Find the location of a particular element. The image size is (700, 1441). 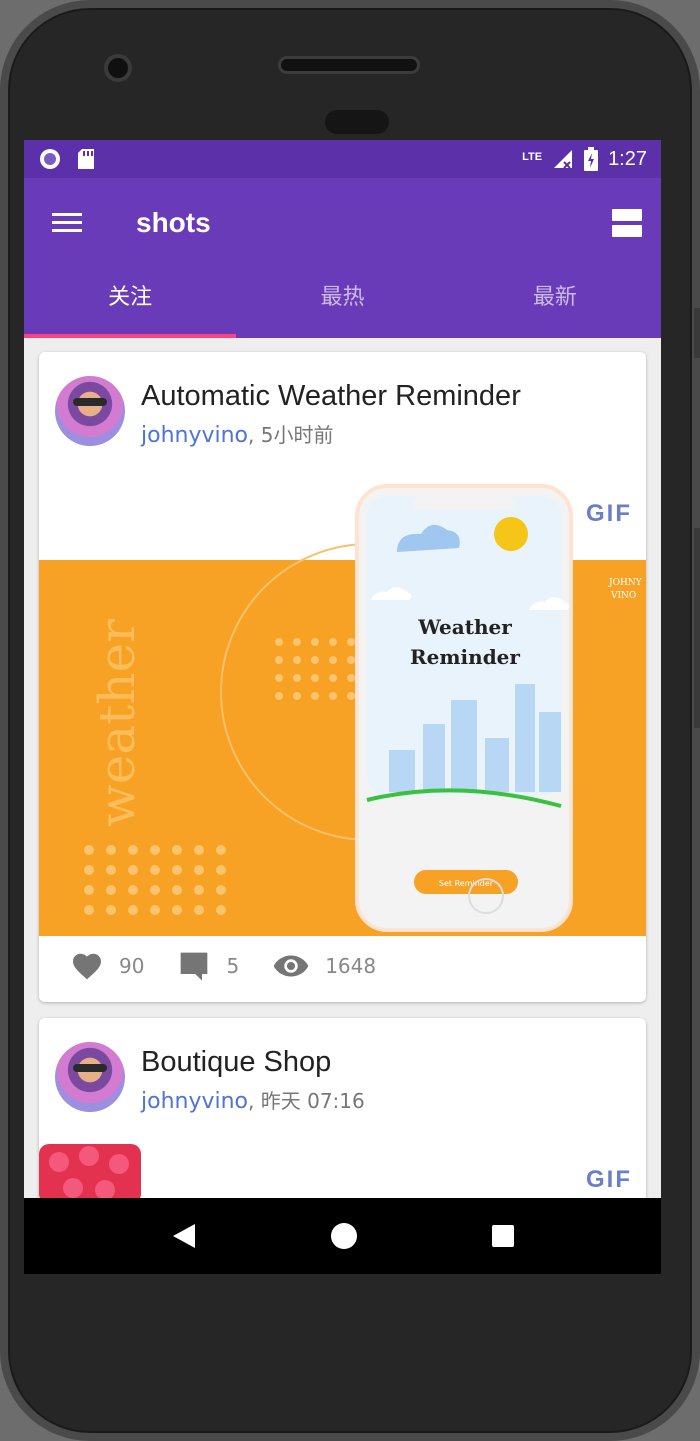

shot-card: Boutique Shop johnyvino, 昨天 07:16 GIF is located at coordinates (342, 1111).